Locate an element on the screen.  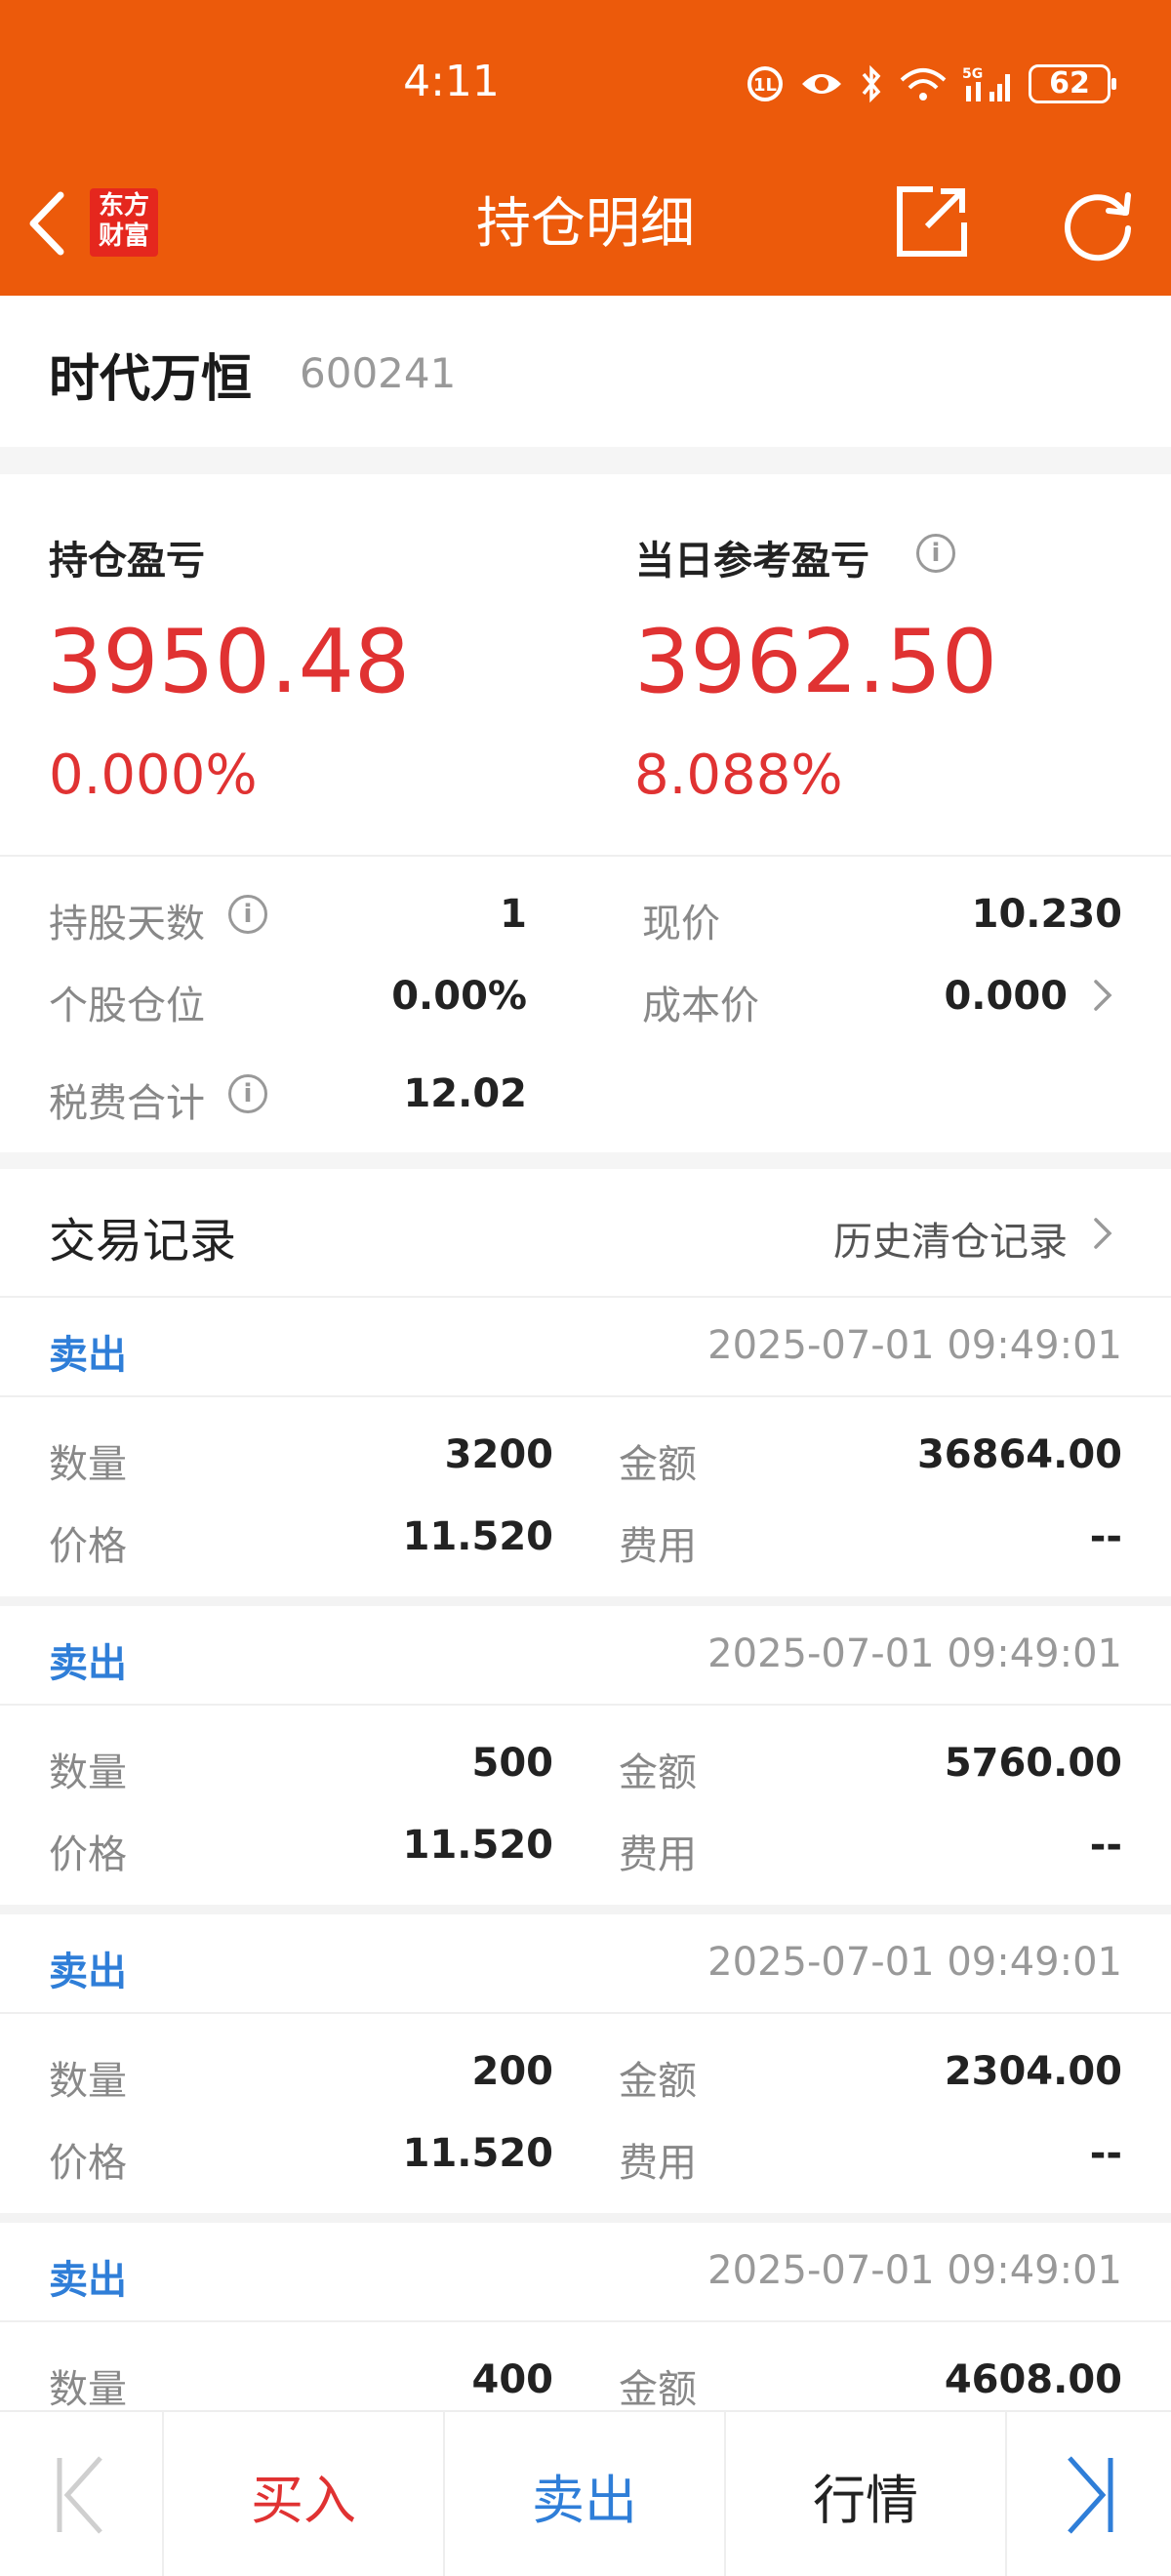
current-price-value: 10.230 is located at coordinates (1046, 914).